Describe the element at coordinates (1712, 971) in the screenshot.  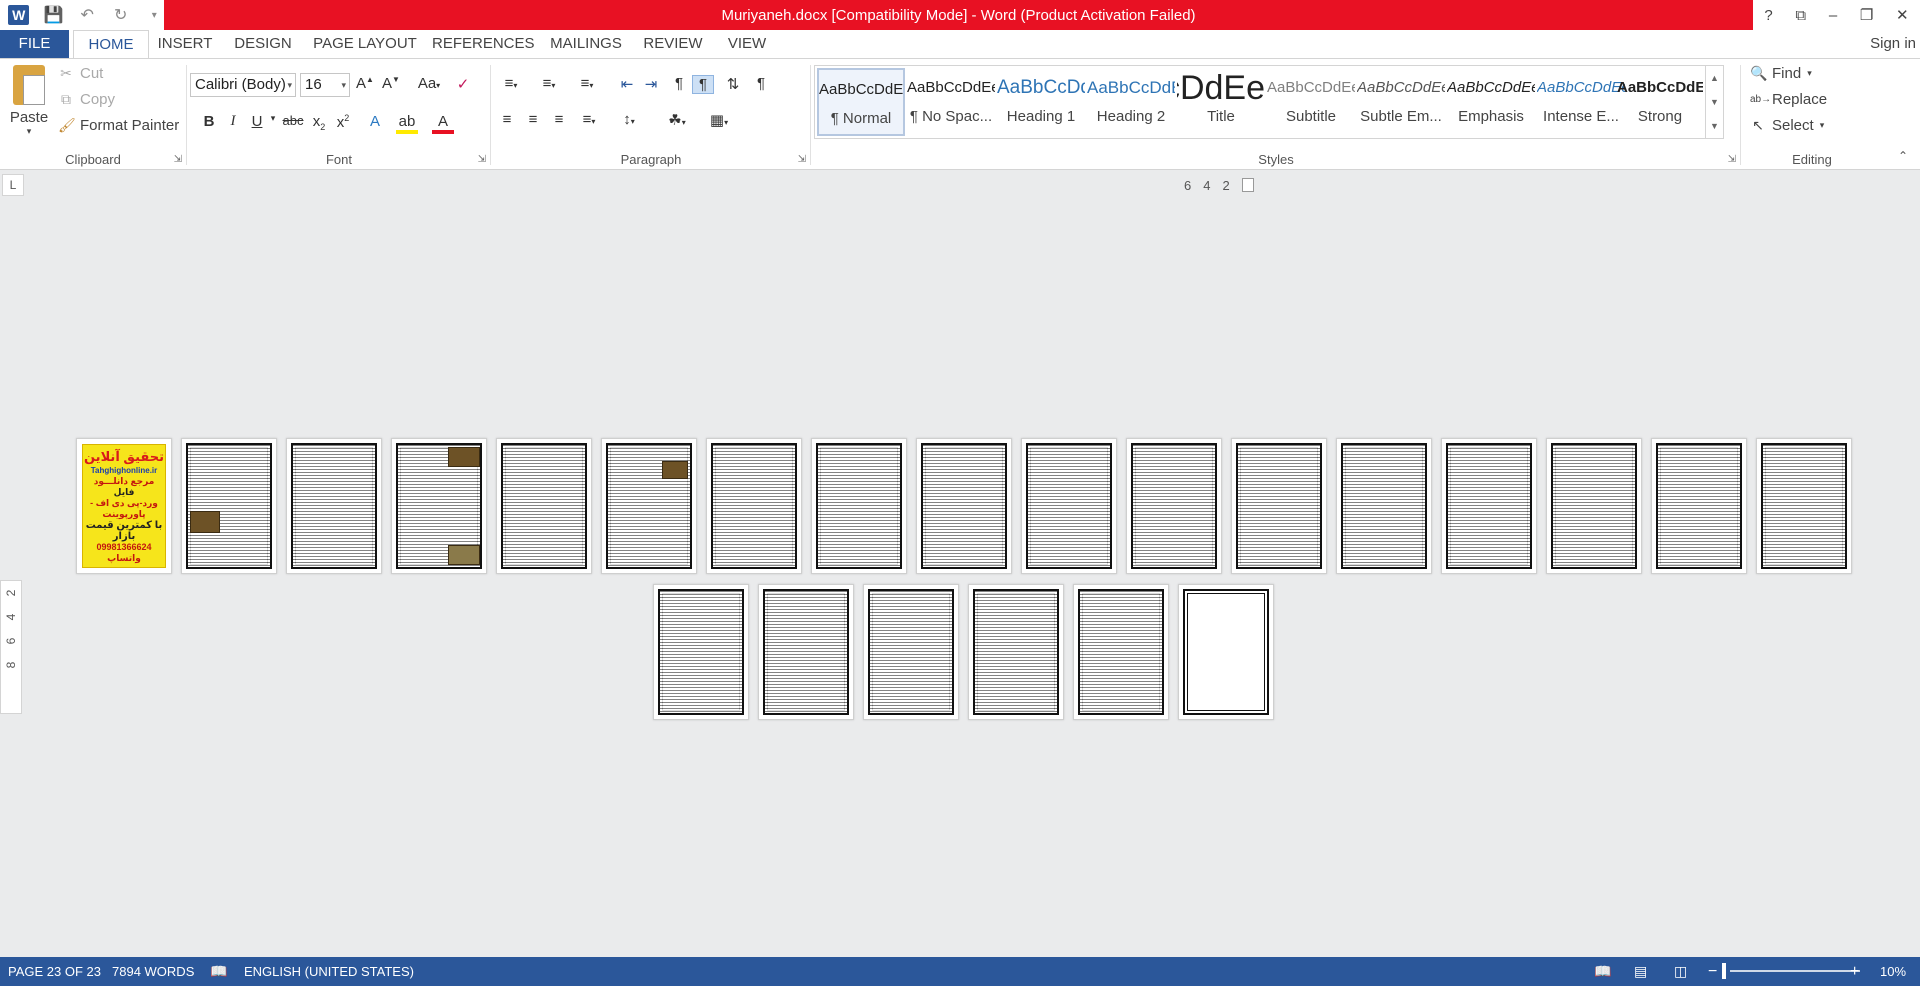
I see `zoom-out-icon: −` at that location.